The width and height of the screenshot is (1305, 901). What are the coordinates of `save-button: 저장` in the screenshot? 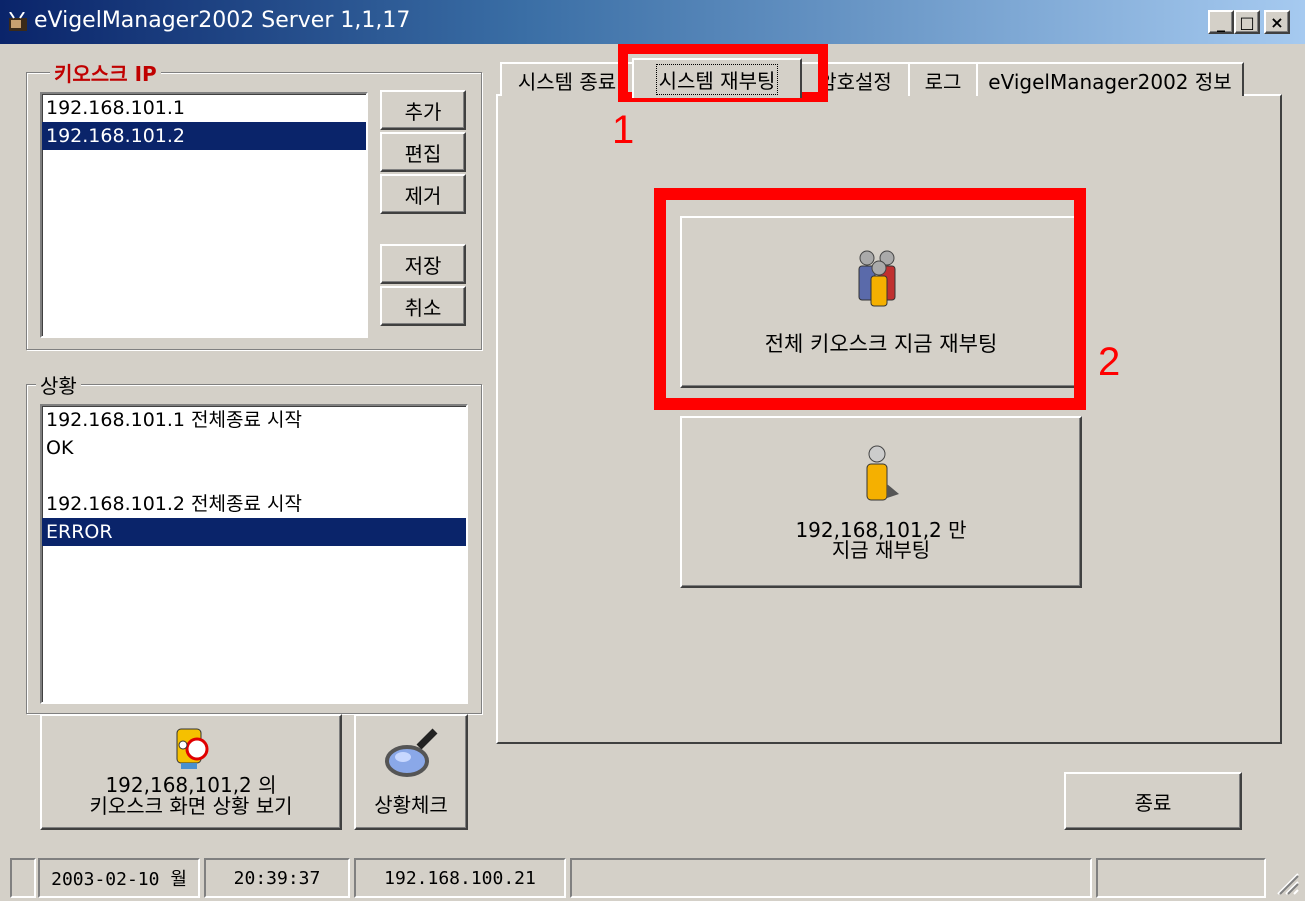 It's located at (423, 264).